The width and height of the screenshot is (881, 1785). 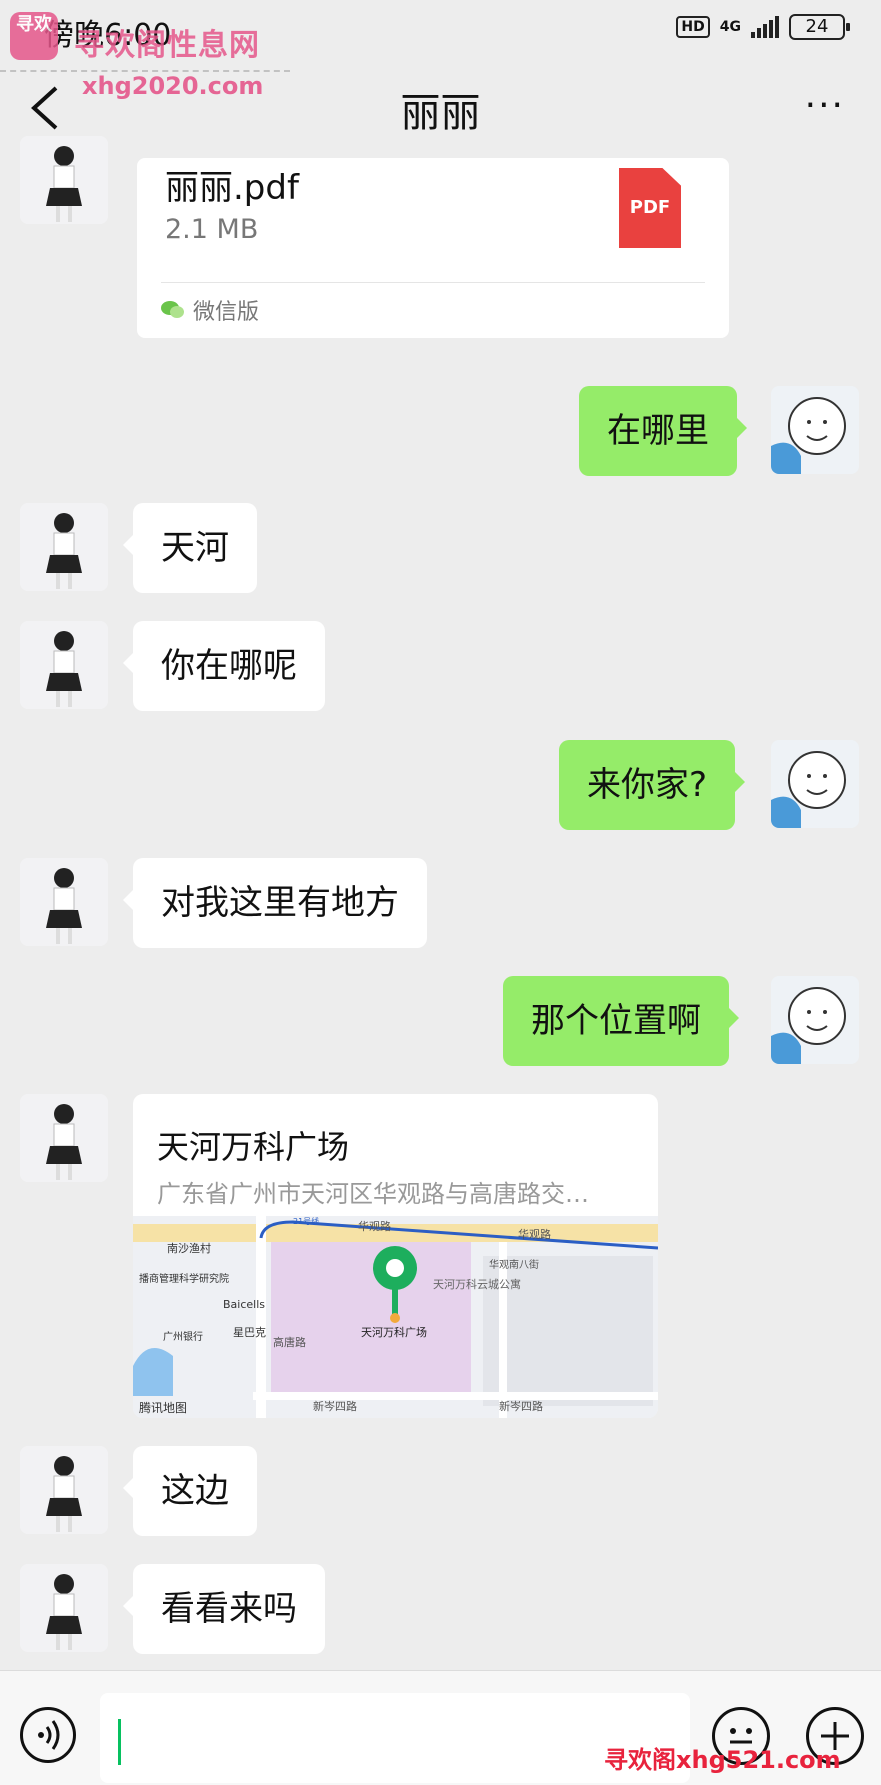 What do you see at coordinates (730, 27) in the screenshot?
I see `network-label: 4G` at bounding box center [730, 27].